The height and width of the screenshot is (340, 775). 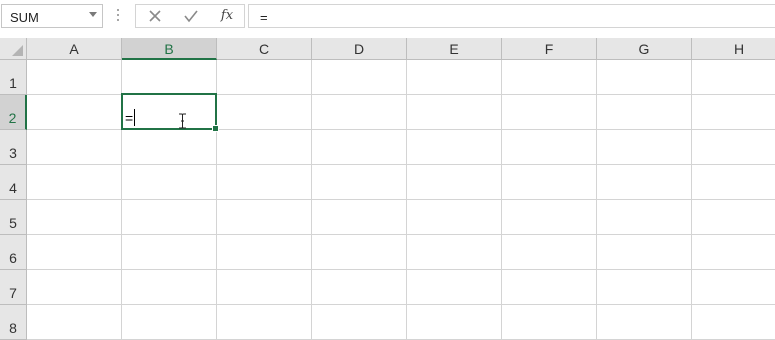 What do you see at coordinates (264, 182) in the screenshot?
I see `cell-c4` at bounding box center [264, 182].